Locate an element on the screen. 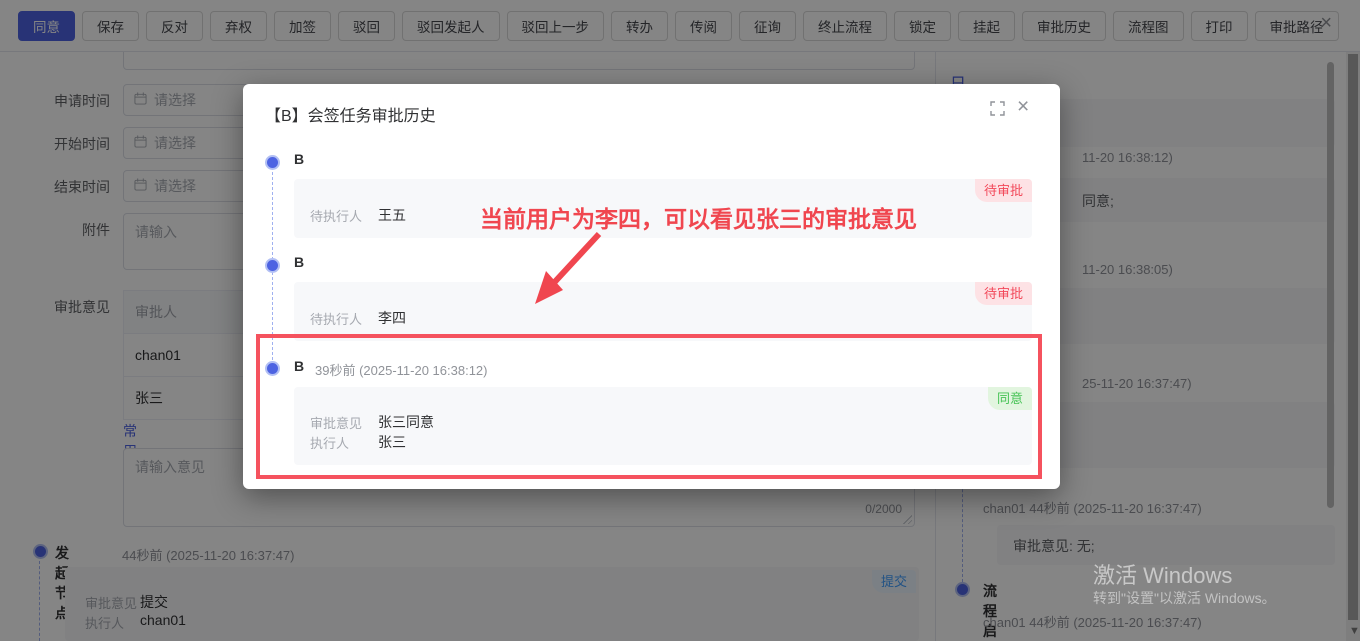 The image size is (1360, 641). pending-executor-value: 王五 is located at coordinates (392, 215).